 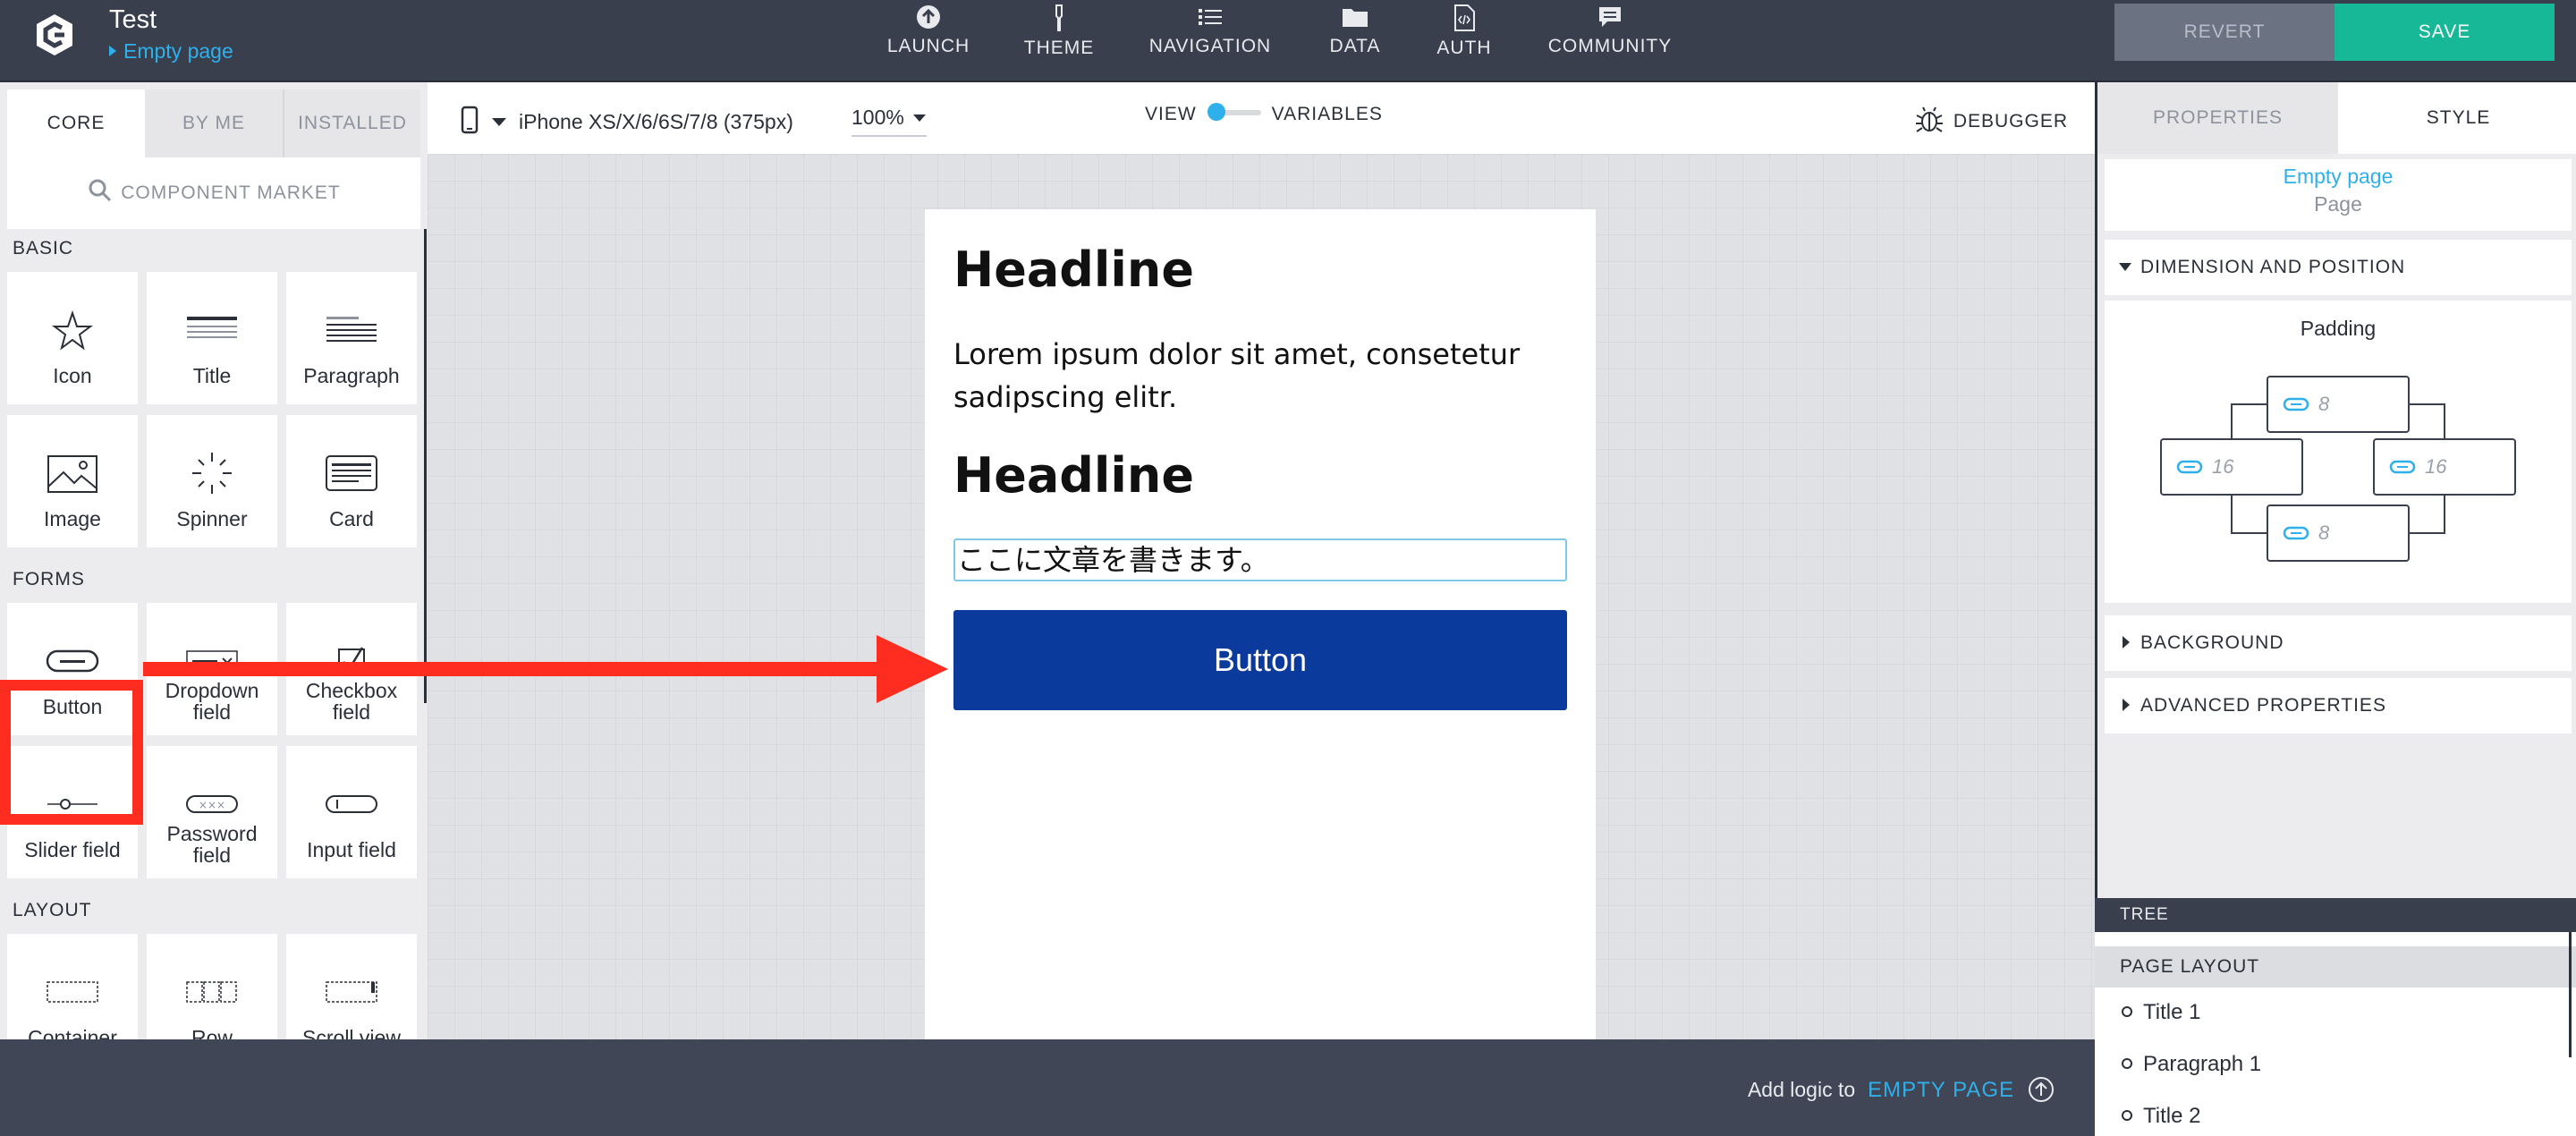 I want to click on component-card: Card, so click(x=351, y=481).